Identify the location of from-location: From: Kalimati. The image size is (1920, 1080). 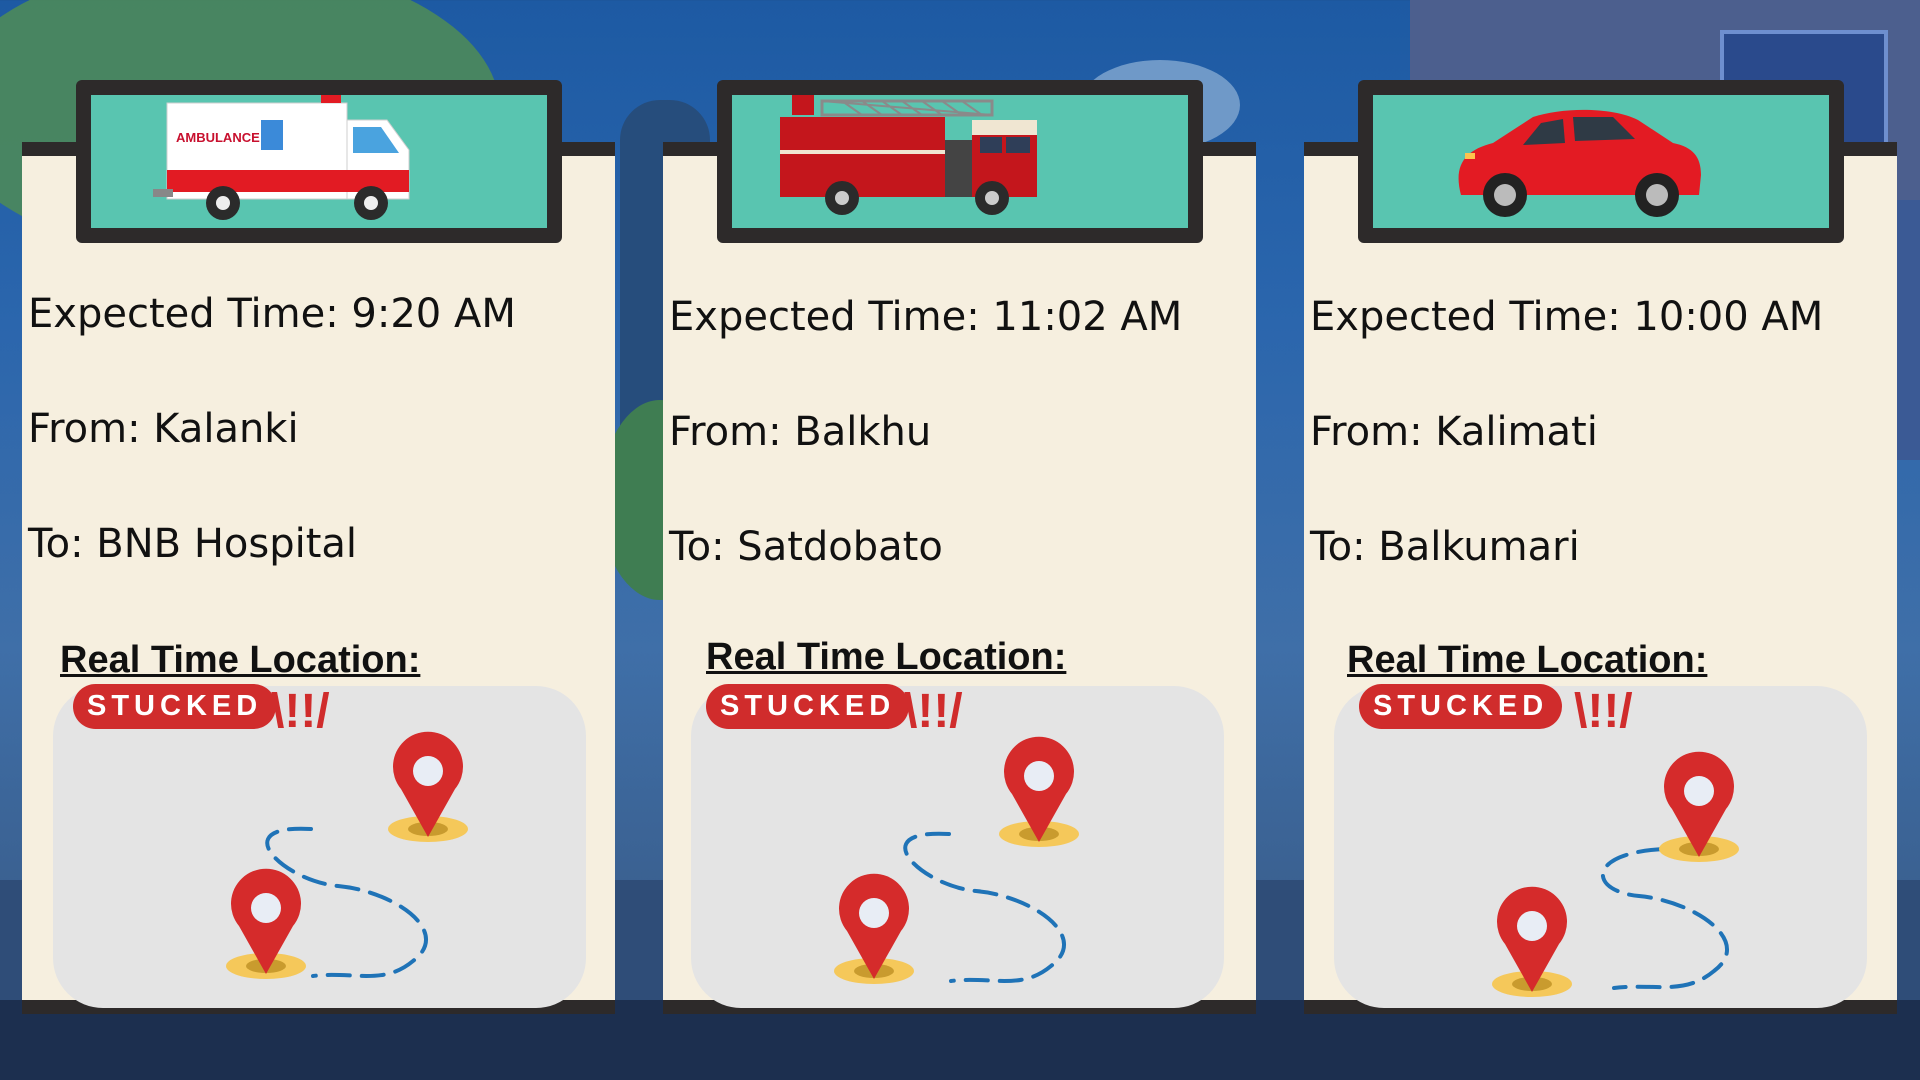
(1454, 432).